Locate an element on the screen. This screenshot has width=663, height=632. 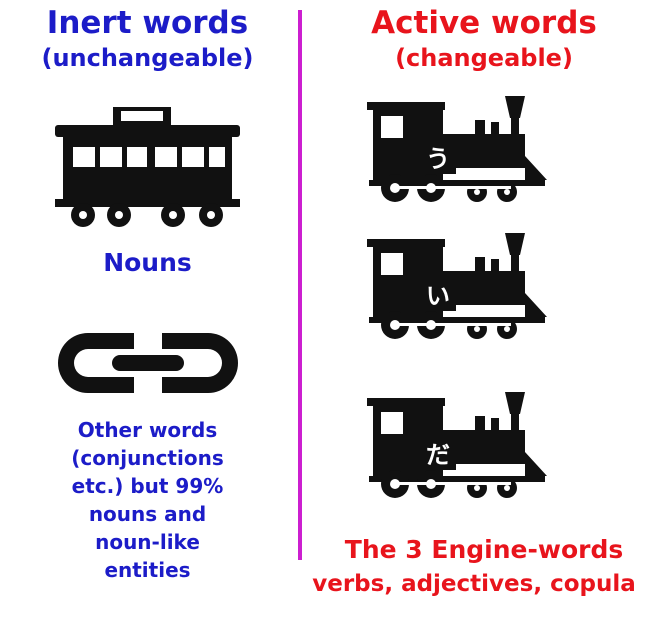
locomotive-2: い is located at coordinates (460, 287).